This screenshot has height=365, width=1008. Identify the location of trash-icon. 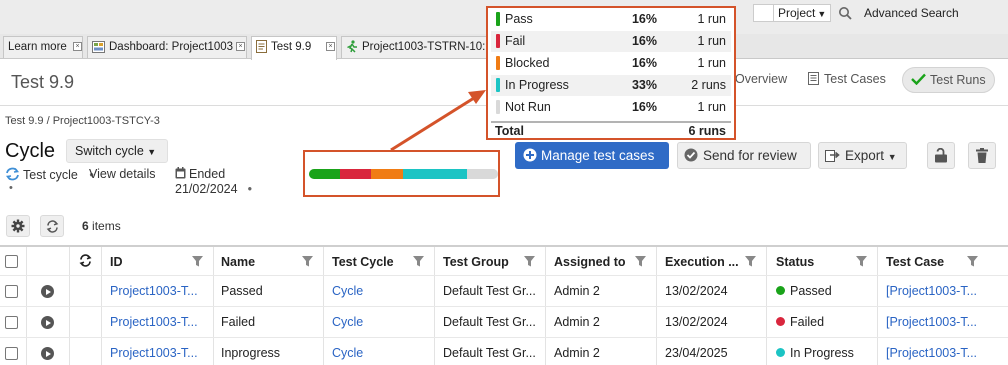
(982, 155).